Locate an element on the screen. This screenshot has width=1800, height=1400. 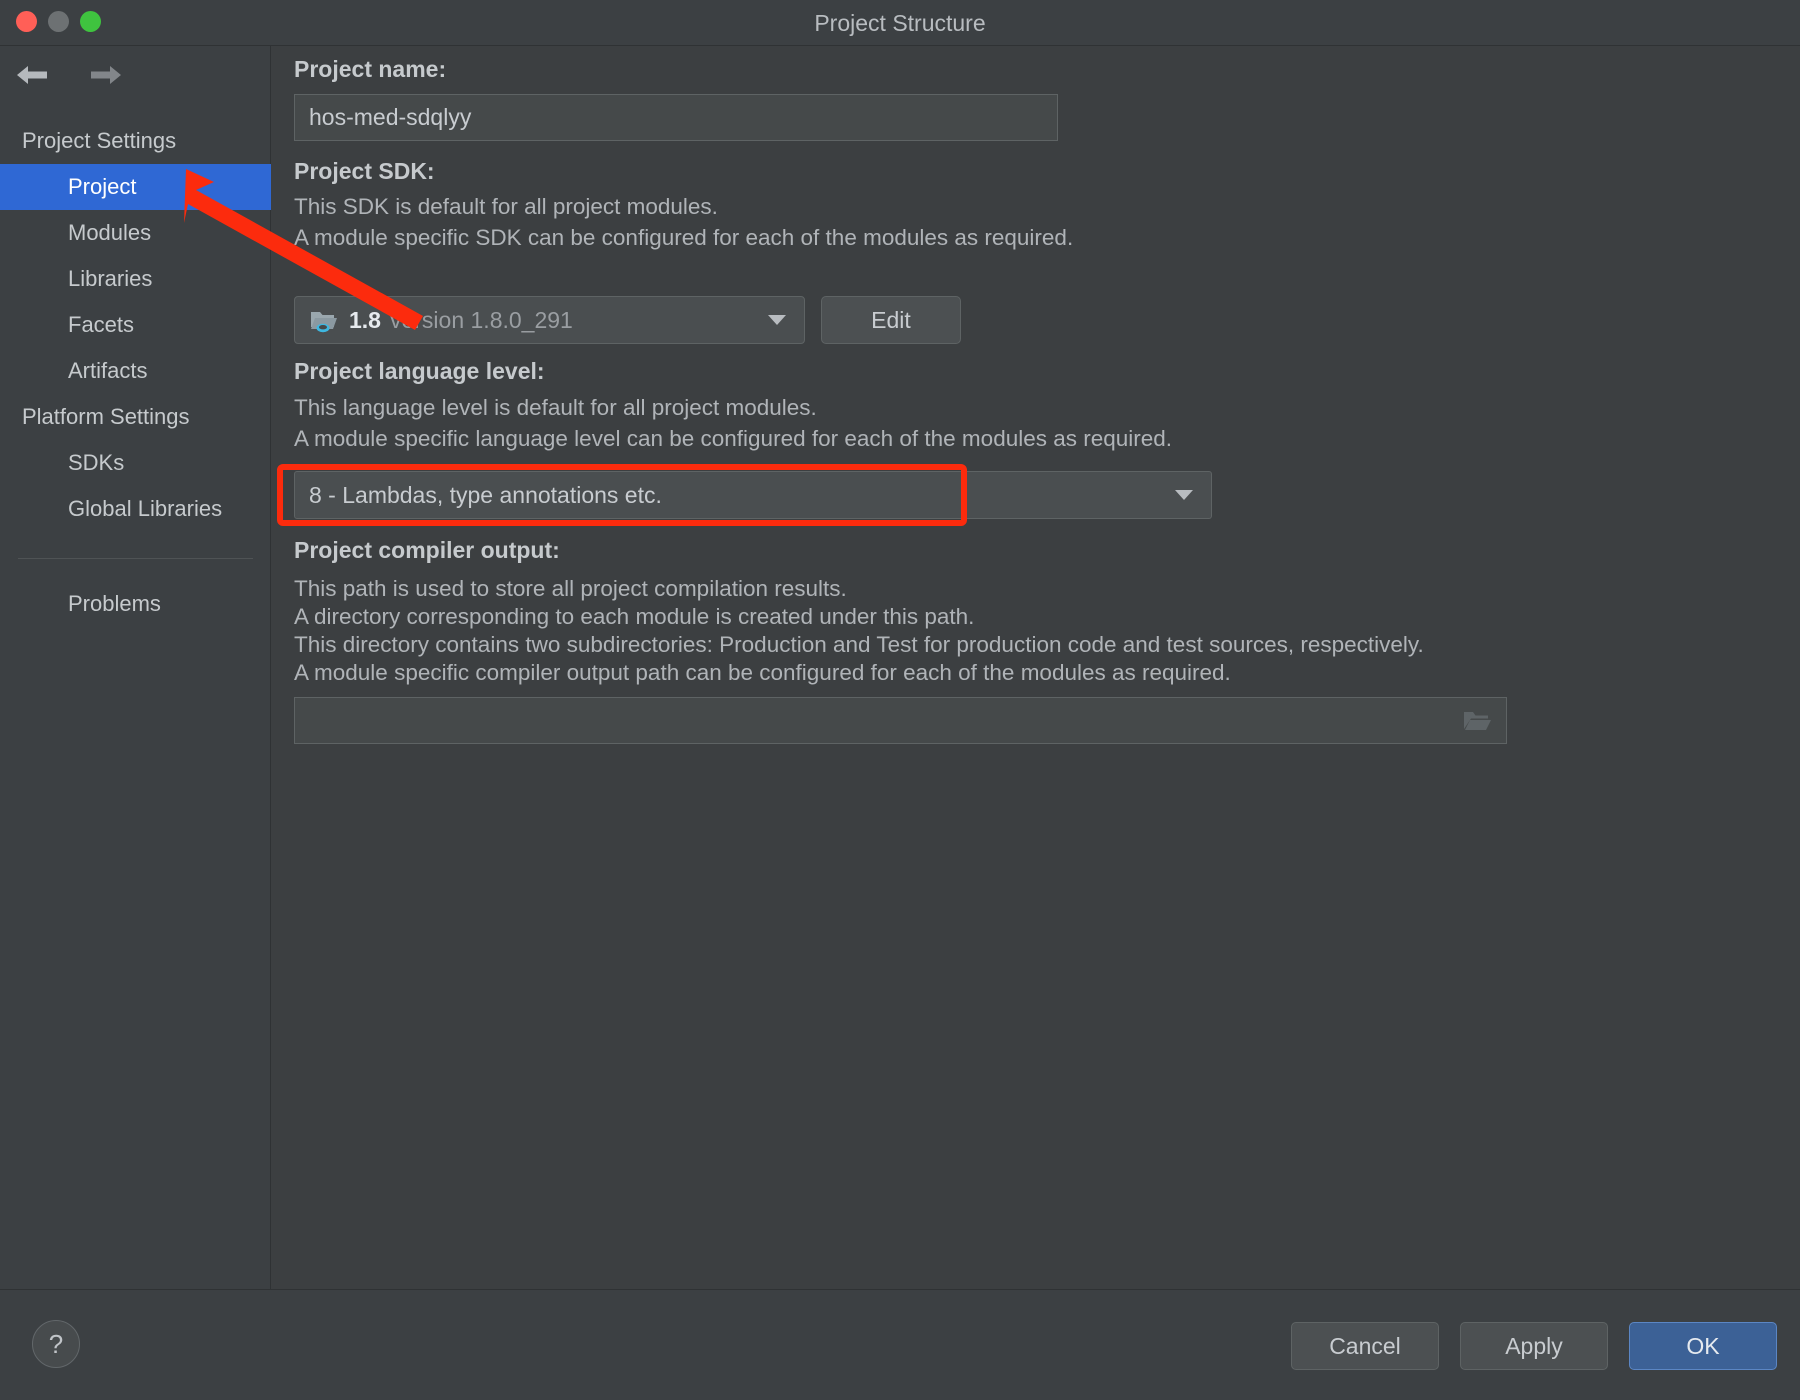
sidebar-item-global-libraries: Global Libraries is located at coordinates (135, 509).